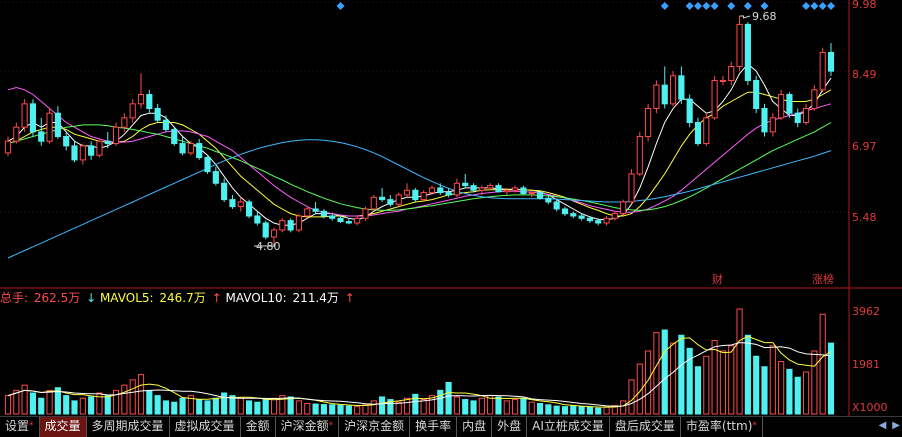 The width and height of the screenshot is (902, 437). I want to click on finance-marker: 财, so click(717, 279).